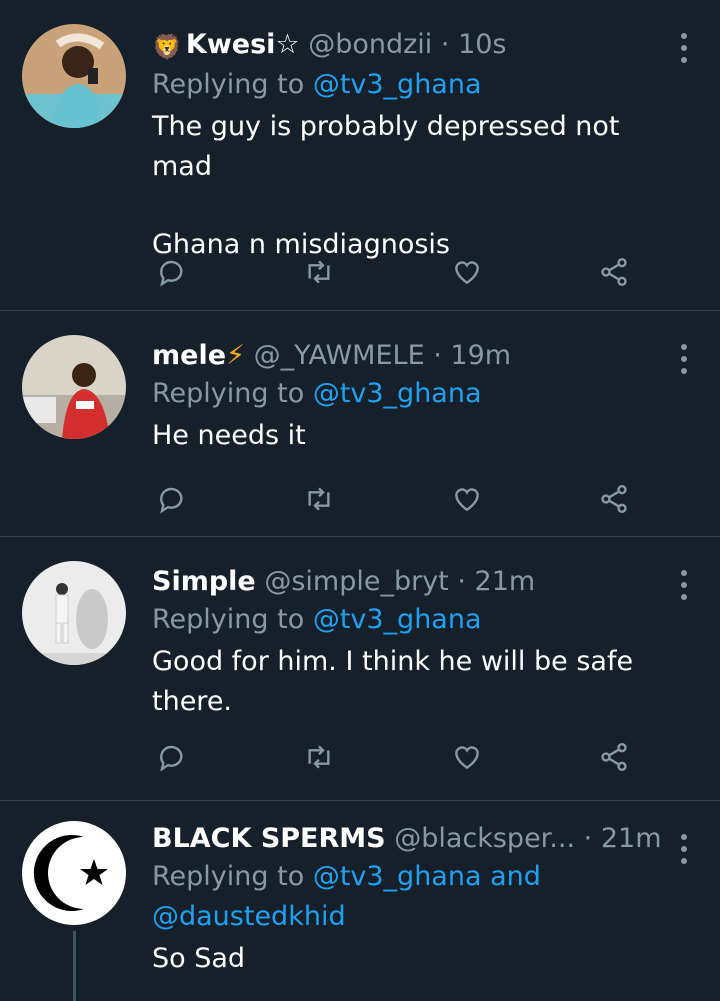 This screenshot has height=1001, width=720. What do you see at coordinates (370, 44) in the screenshot?
I see `handle: @bondzii` at bounding box center [370, 44].